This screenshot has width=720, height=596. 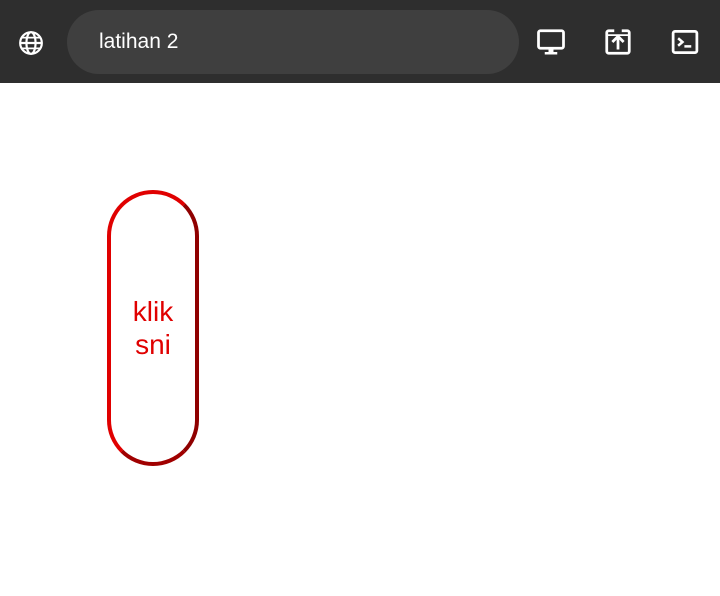 What do you see at coordinates (31, 43) in the screenshot?
I see `globe-icon` at bounding box center [31, 43].